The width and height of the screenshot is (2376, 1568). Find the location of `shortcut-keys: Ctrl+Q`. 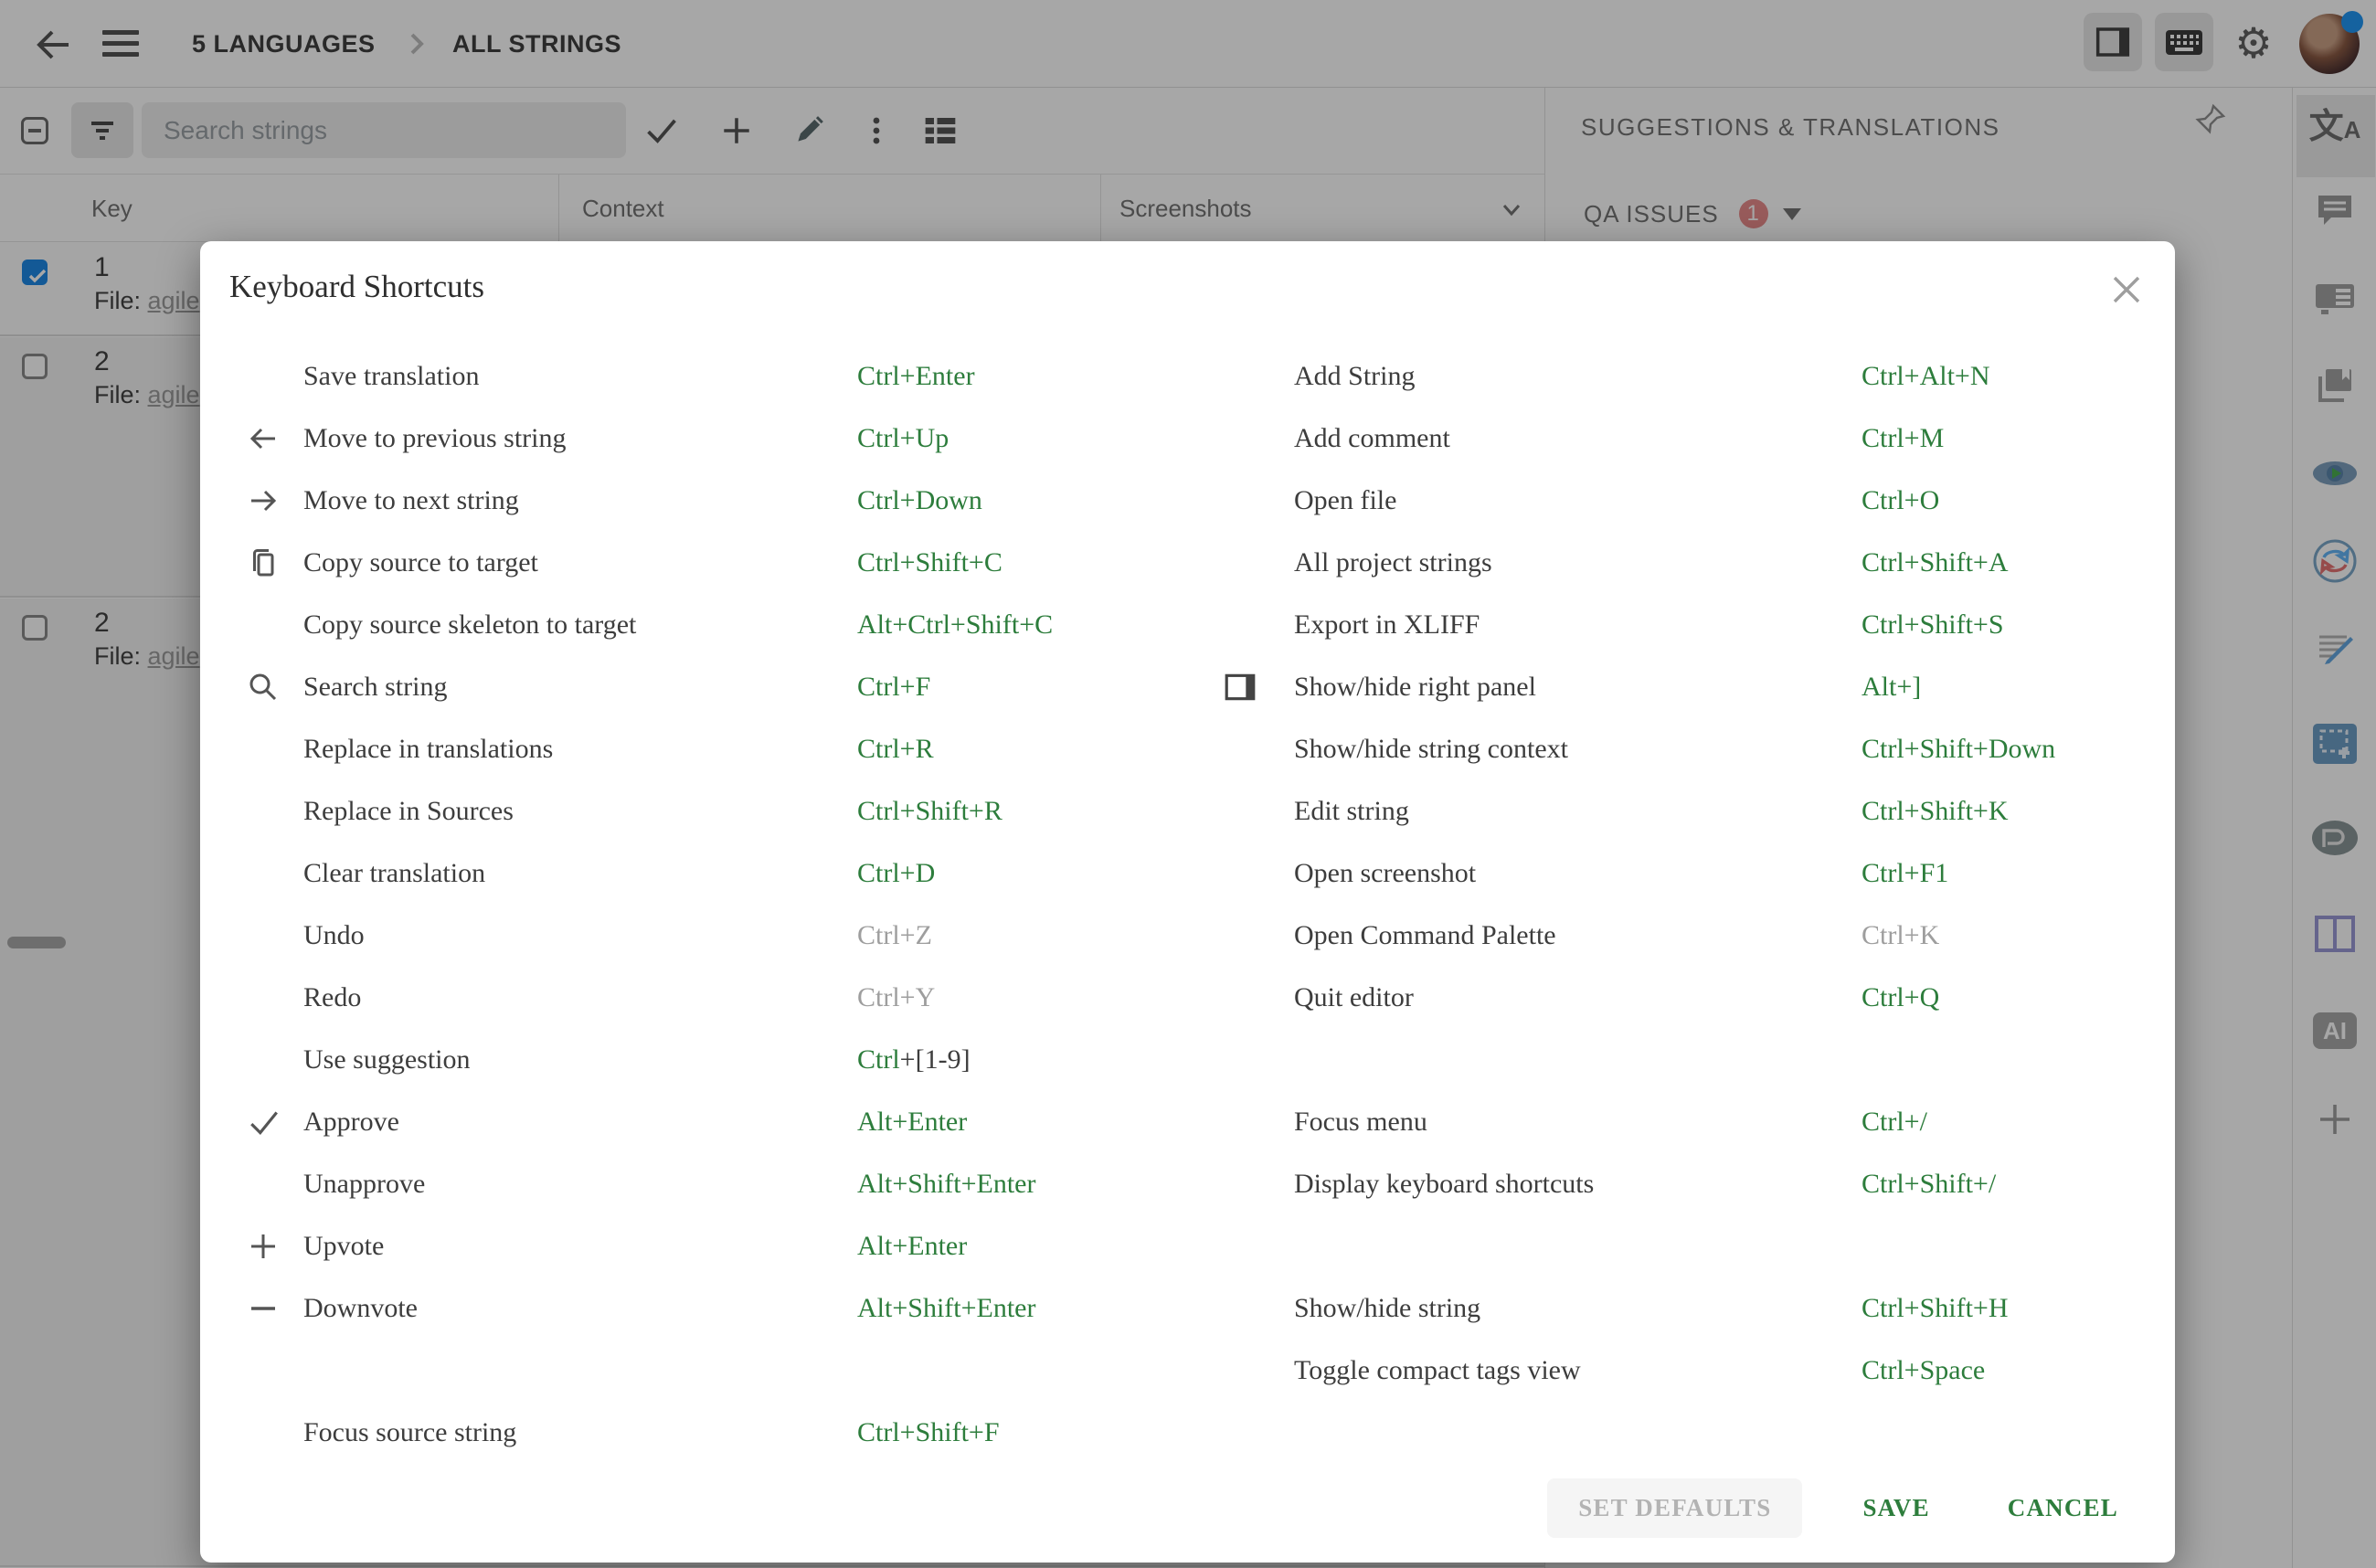

shortcut-keys: Ctrl+Q is located at coordinates (2004, 998).